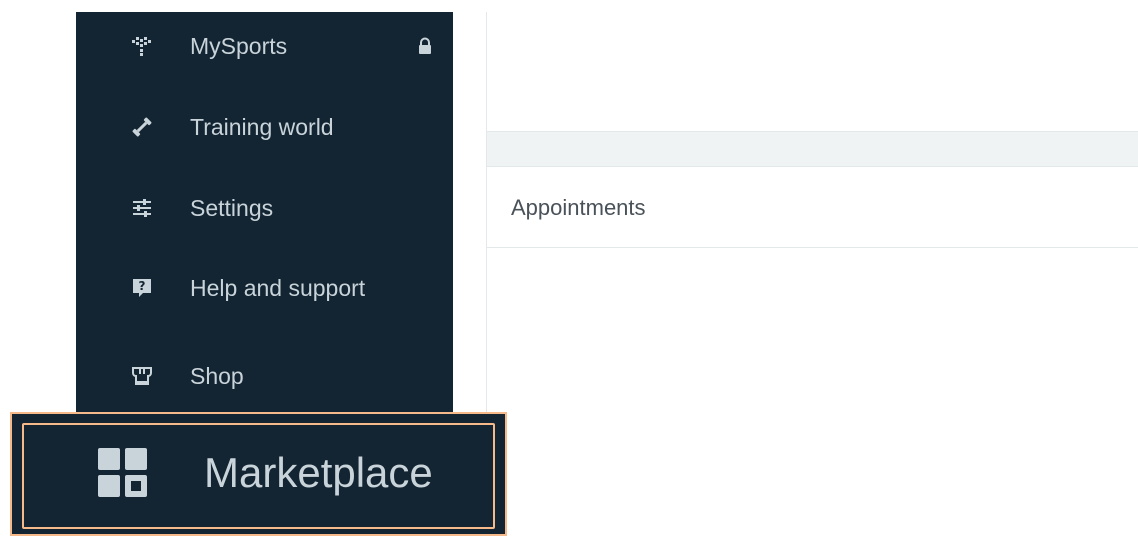 The width and height of the screenshot is (1138, 536). What do you see at coordinates (142, 208) in the screenshot?
I see `sliders-icon` at bounding box center [142, 208].